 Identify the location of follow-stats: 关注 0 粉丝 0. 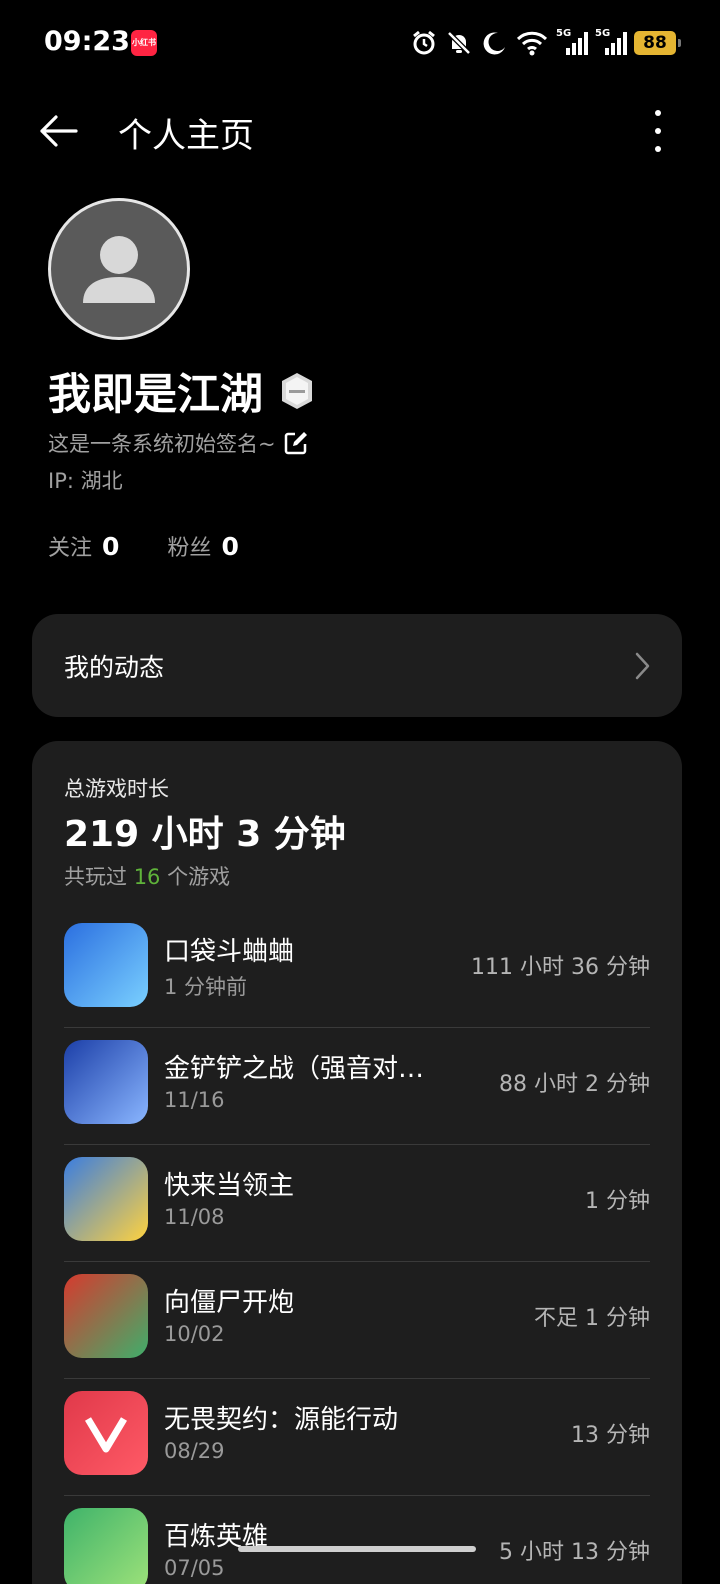
(167, 546).